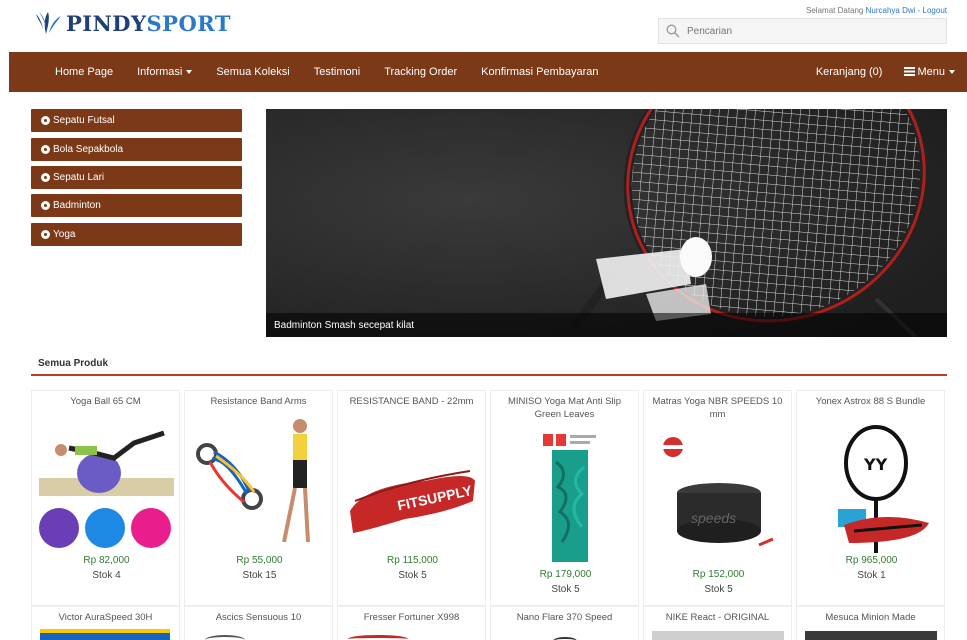 The height and width of the screenshot is (640, 967). Describe the element at coordinates (870, 401) in the screenshot. I see `product-name: Yonex Astrox 88 S Bundle` at that location.